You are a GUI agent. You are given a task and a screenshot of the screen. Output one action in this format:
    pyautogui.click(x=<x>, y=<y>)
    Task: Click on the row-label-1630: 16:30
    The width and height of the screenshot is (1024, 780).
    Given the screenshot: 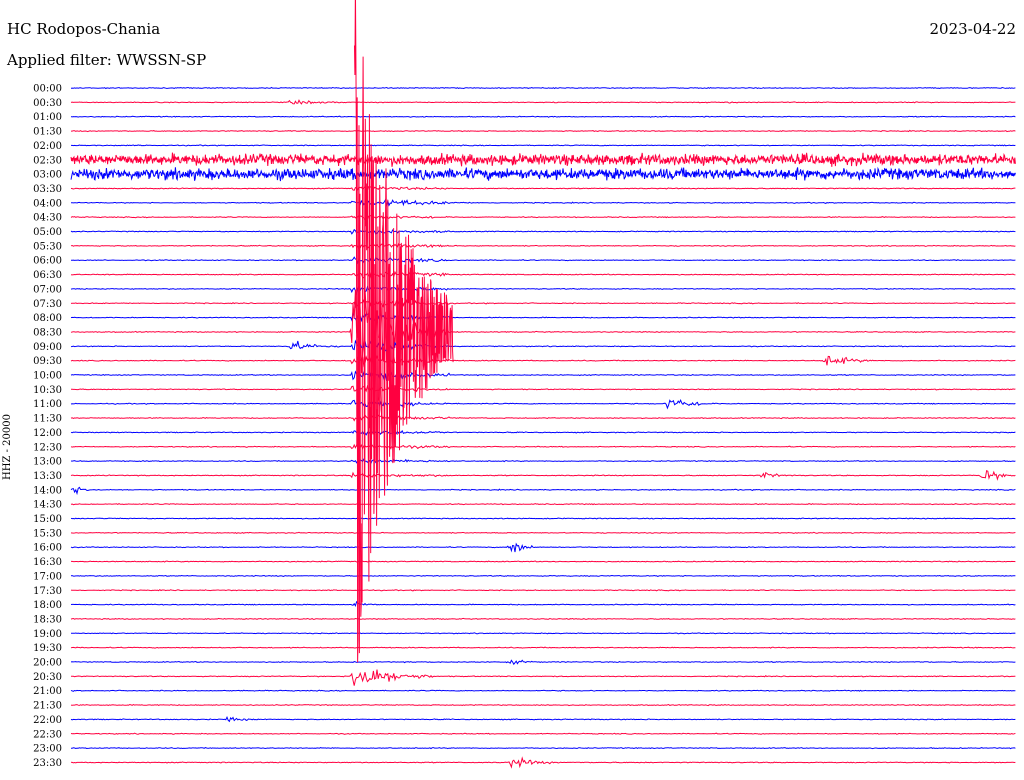 What is the action you would take?
    pyautogui.click(x=47, y=562)
    